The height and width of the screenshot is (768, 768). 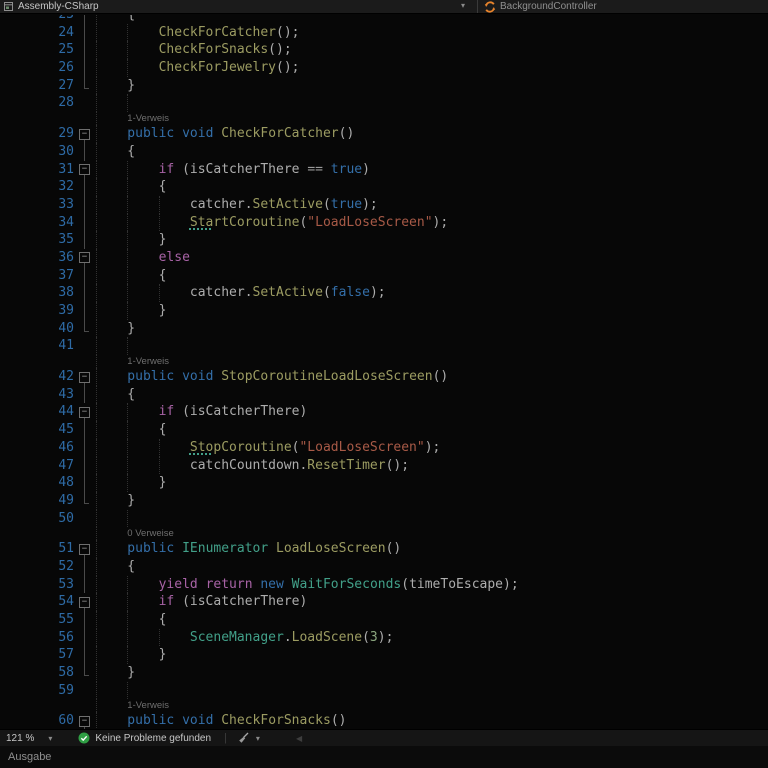 I want to click on editor-status-bar: 121 % ▾ Keine Probleme gefunden | ▾ ◀, so click(x=384, y=737).